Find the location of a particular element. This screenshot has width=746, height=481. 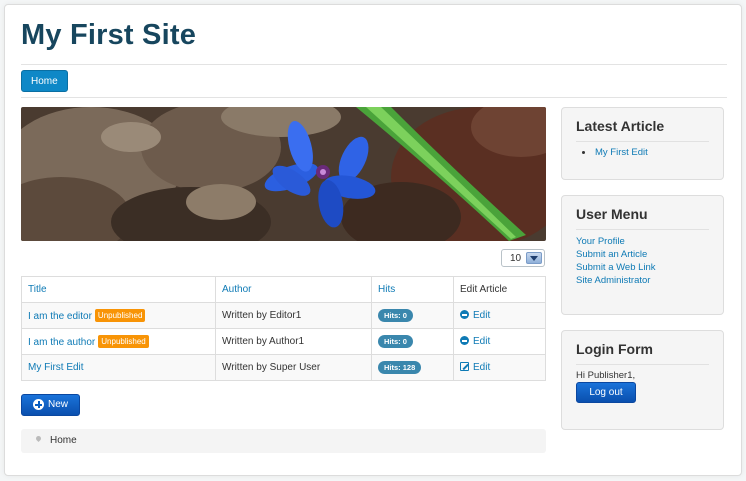

user-menu-submit-web-link: Submit a Web Link is located at coordinates (616, 267).